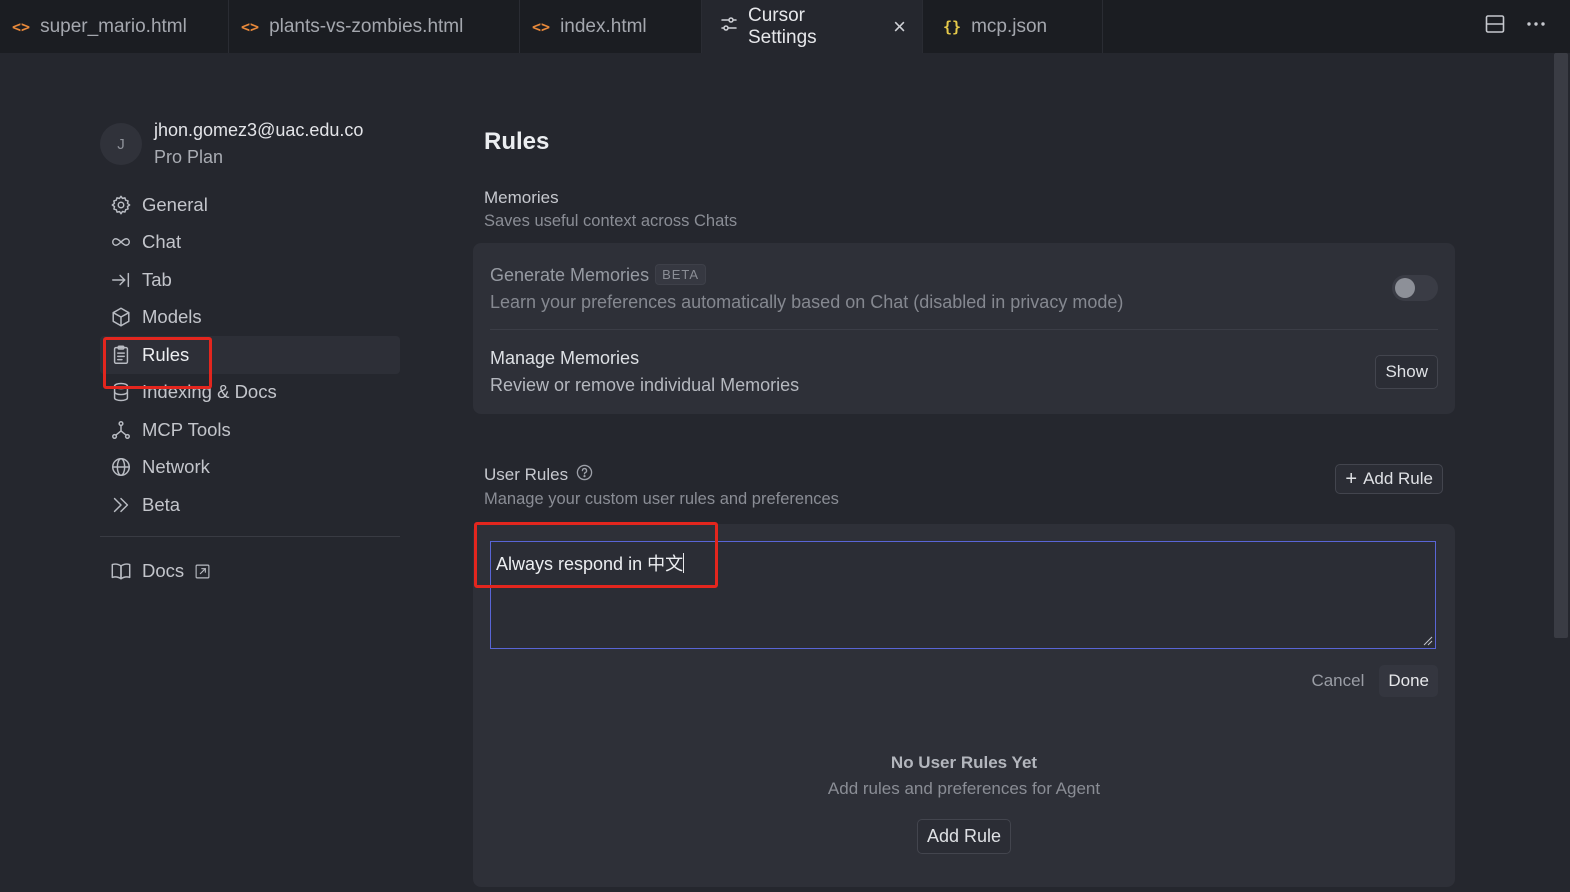 Image resolution: width=1570 pixels, height=892 pixels. What do you see at coordinates (899, 27) in the screenshot?
I see `close-icon: ×` at bounding box center [899, 27].